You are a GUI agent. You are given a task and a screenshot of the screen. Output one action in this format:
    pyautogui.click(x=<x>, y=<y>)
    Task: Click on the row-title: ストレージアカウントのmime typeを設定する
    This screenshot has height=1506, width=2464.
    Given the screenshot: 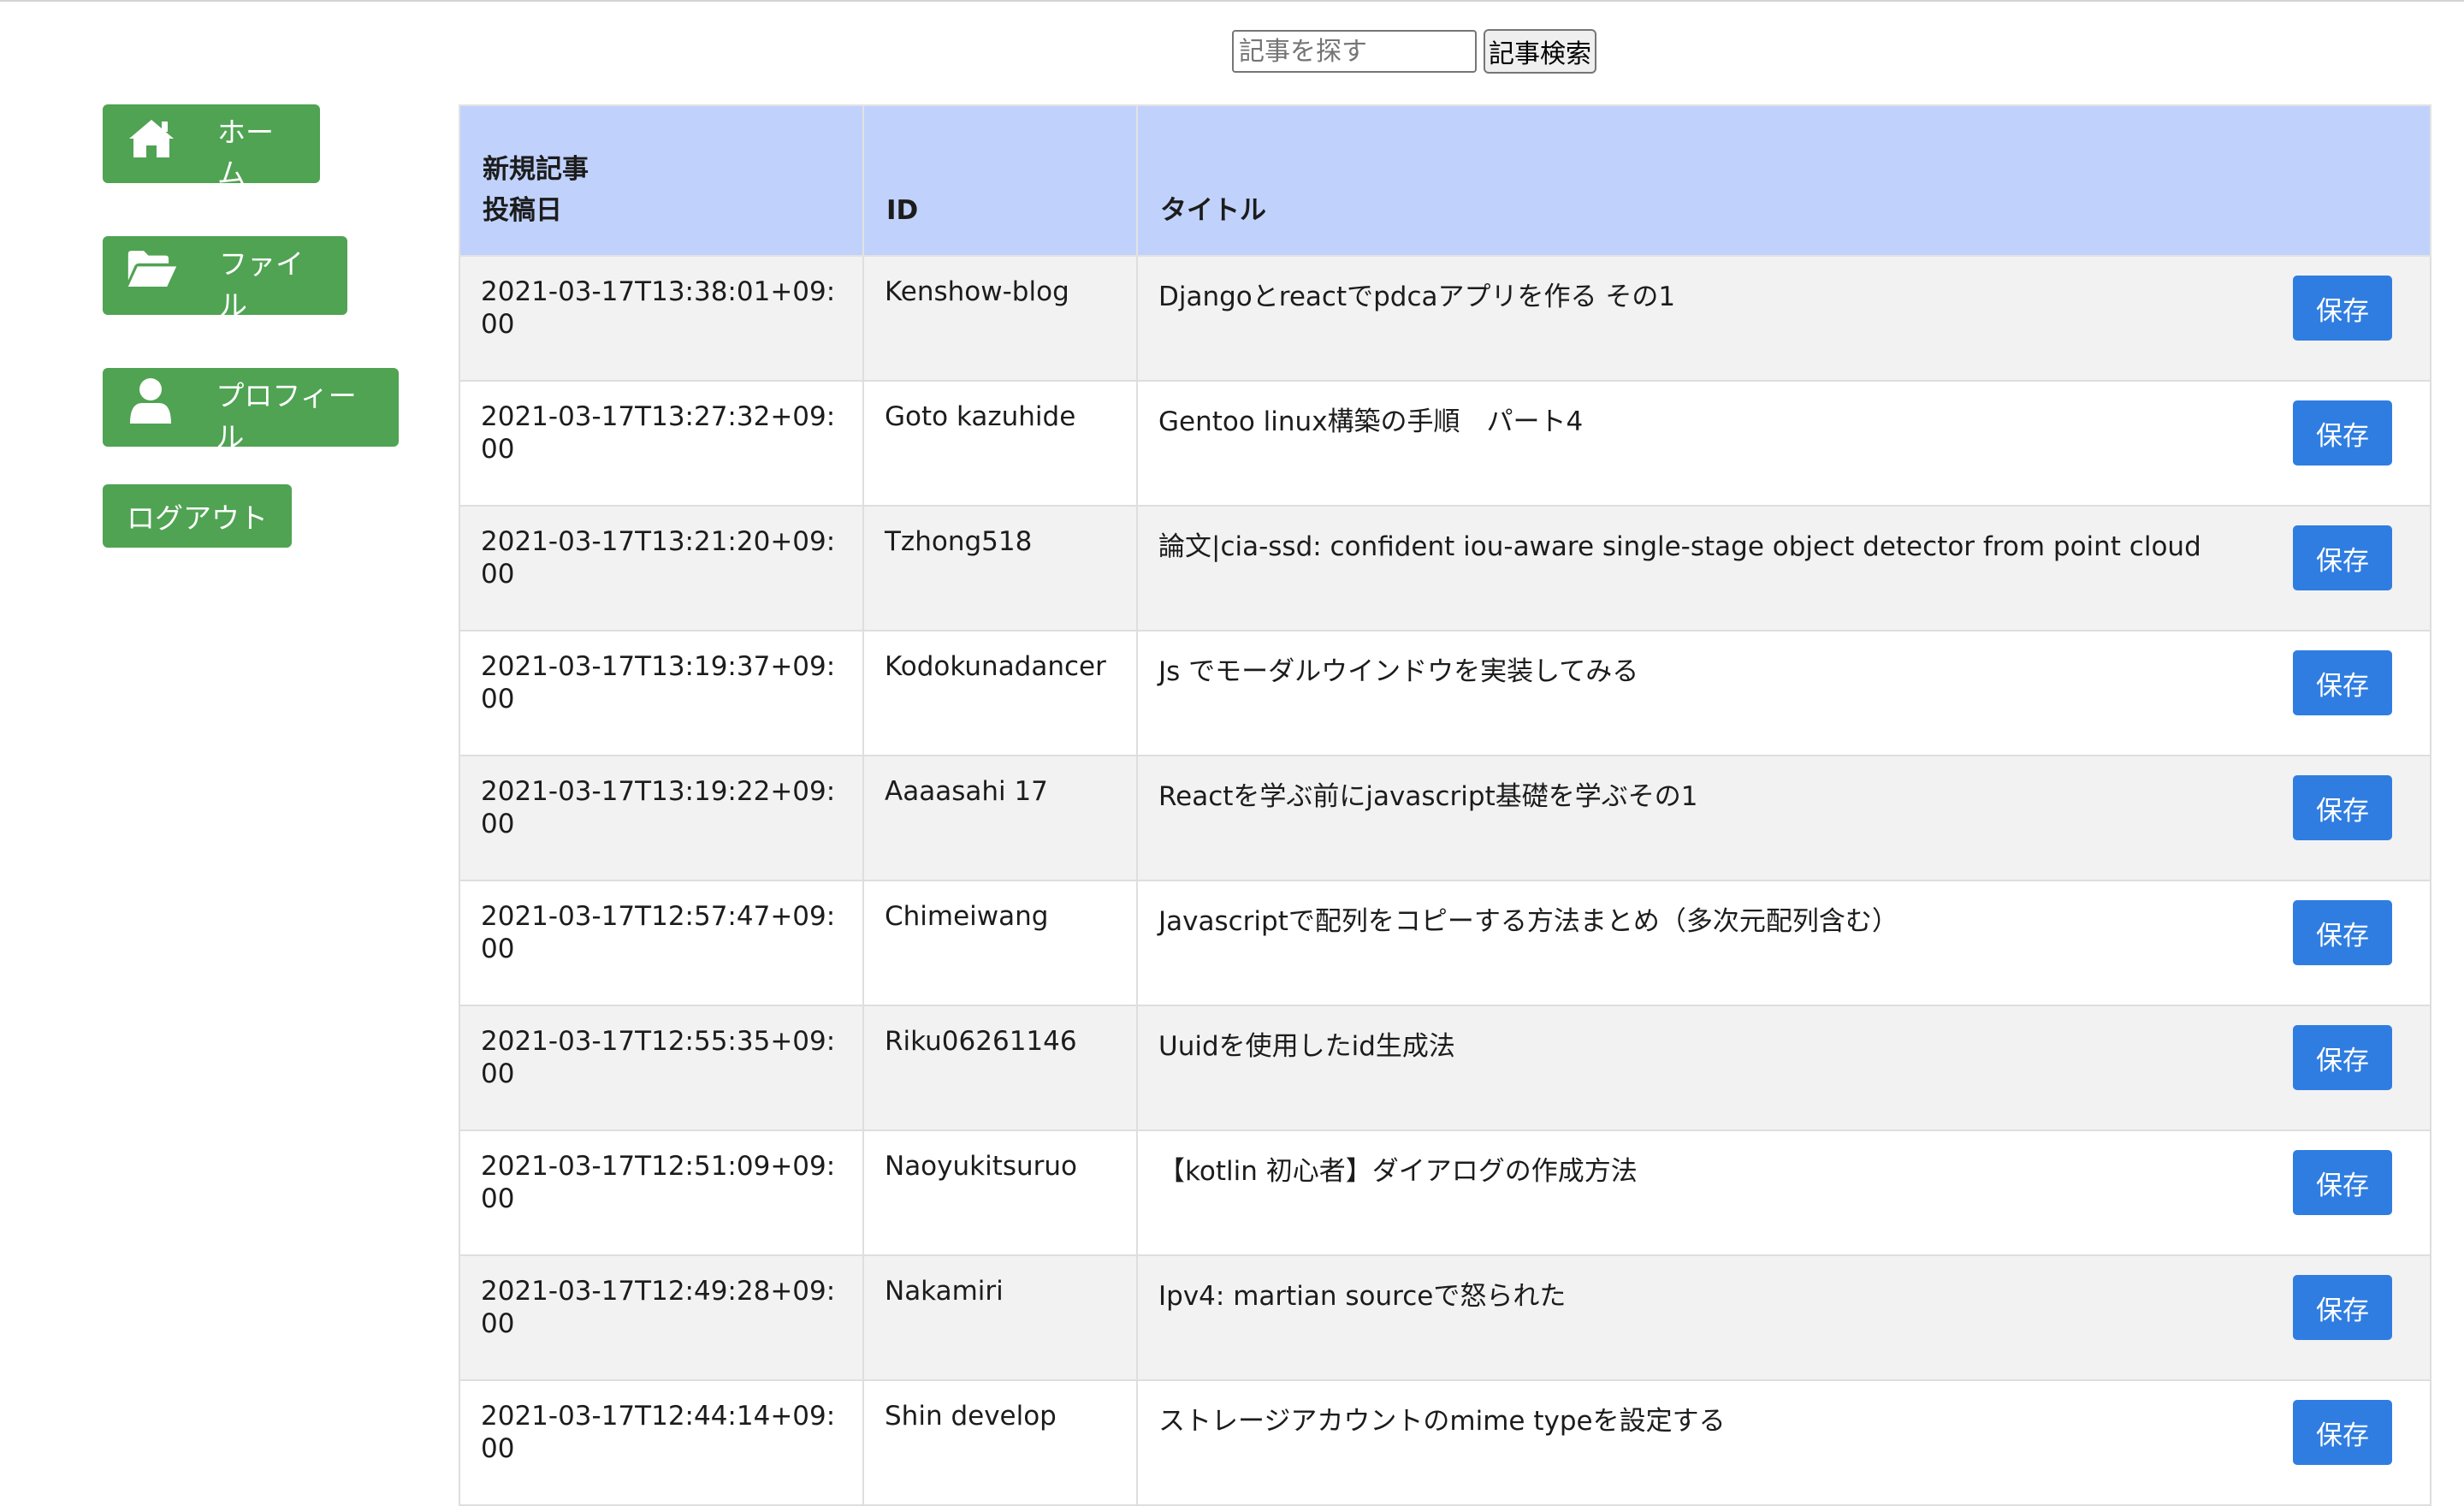 What is the action you would take?
    pyautogui.click(x=1783, y=1419)
    